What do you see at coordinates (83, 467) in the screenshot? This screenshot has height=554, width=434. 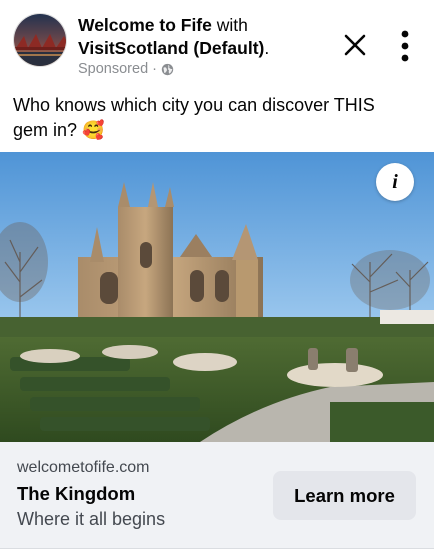 I see `link-domain: welcometofife.com` at bounding box center [83, 467].